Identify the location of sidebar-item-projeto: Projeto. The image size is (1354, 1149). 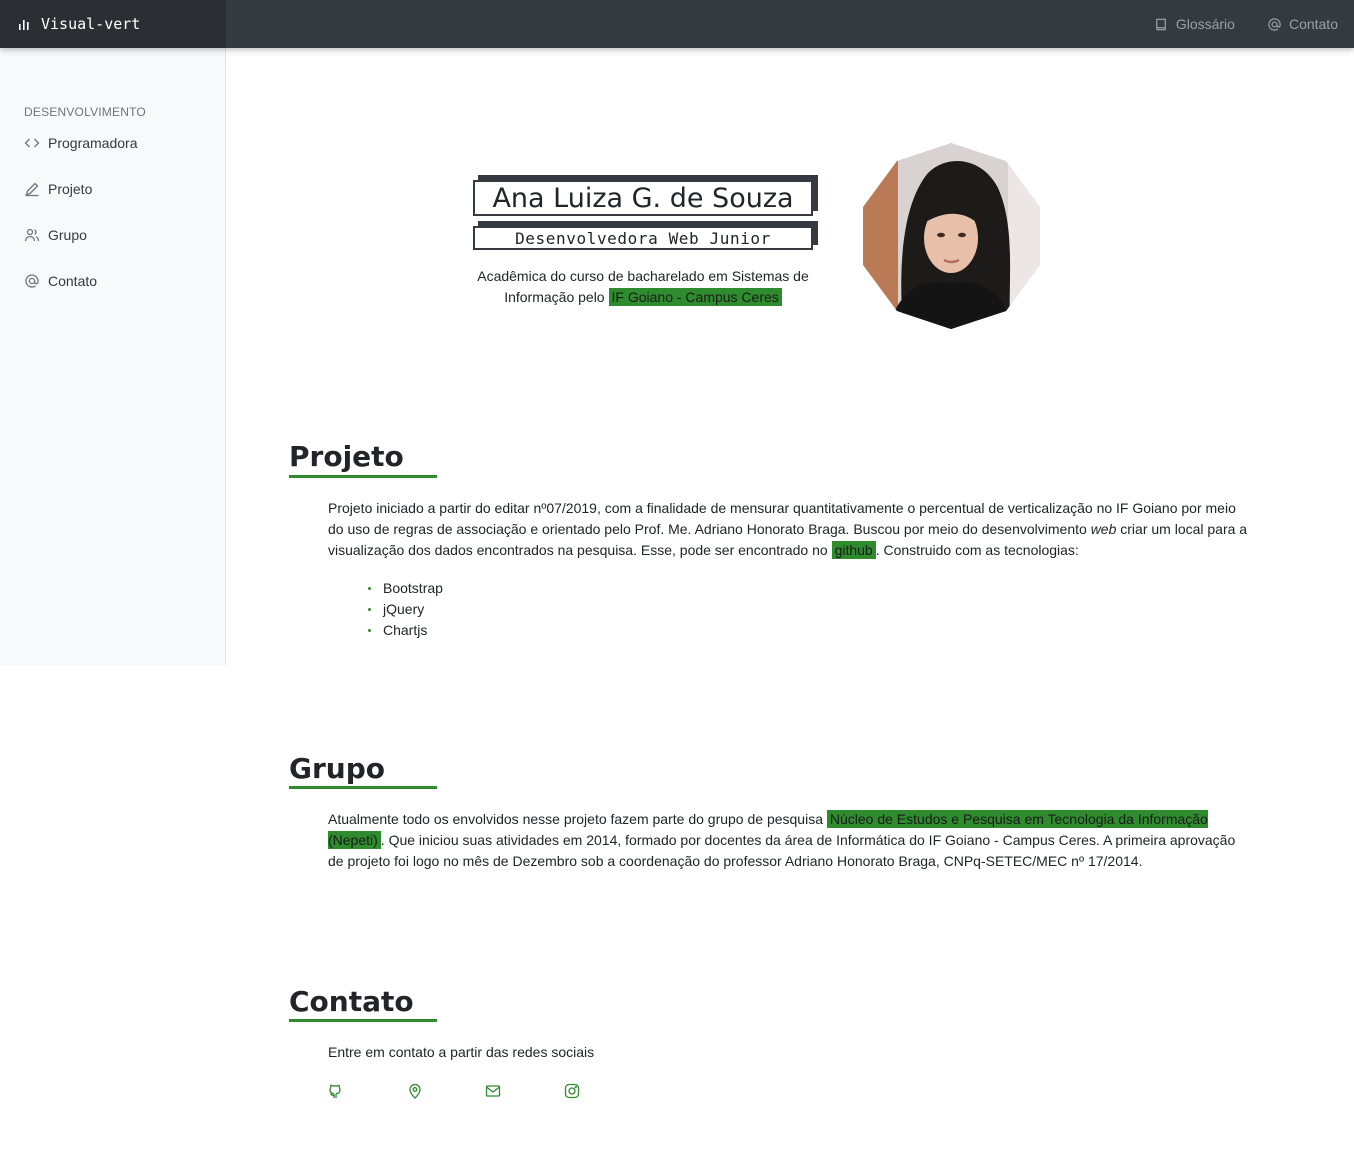
(58, 189).